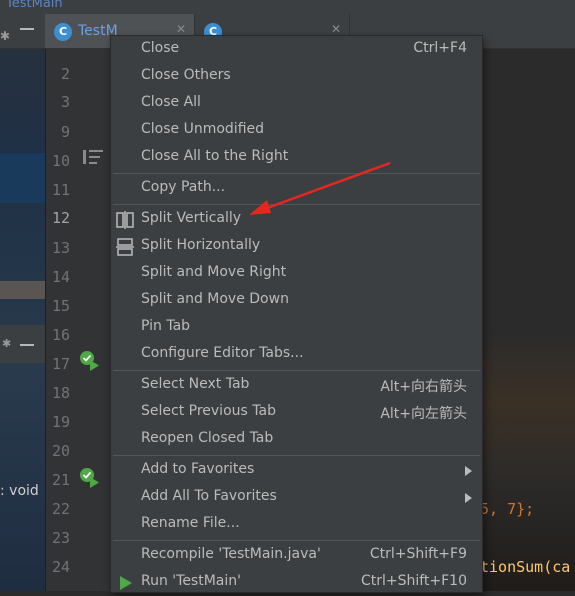 The width and height of the screenshot is (575, 596). I want to click on menu-item-label: Add to Favorites, so click(198, 469).